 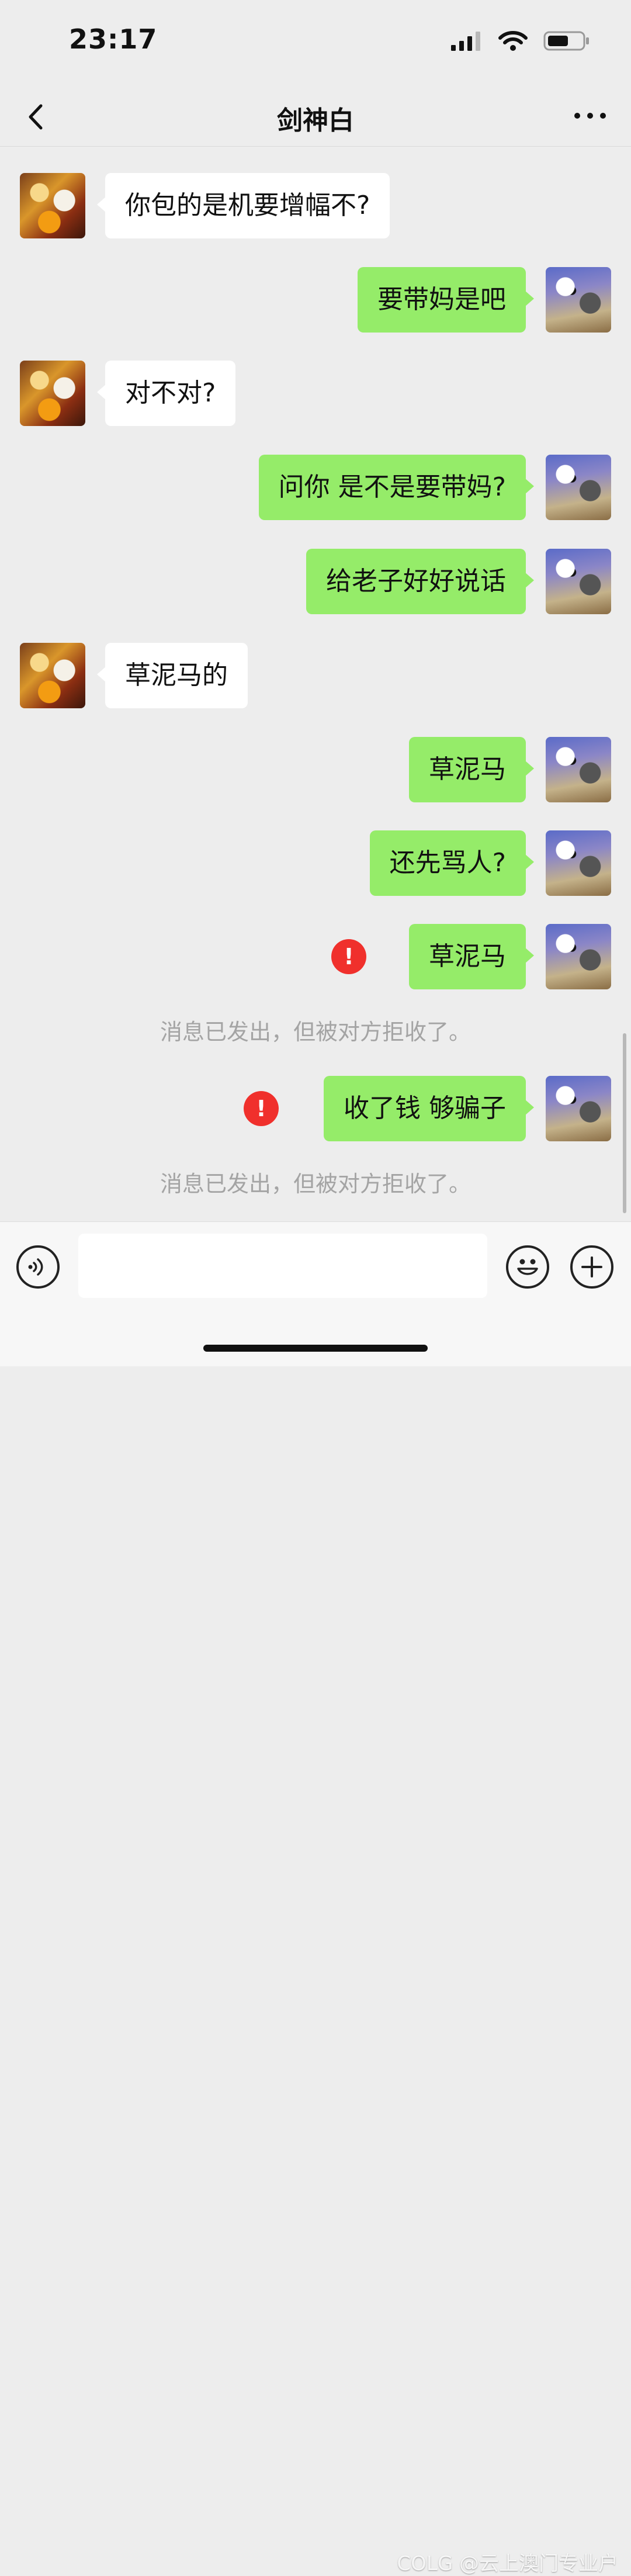 I want to click on voice-button, so click(x=38, y=1267).